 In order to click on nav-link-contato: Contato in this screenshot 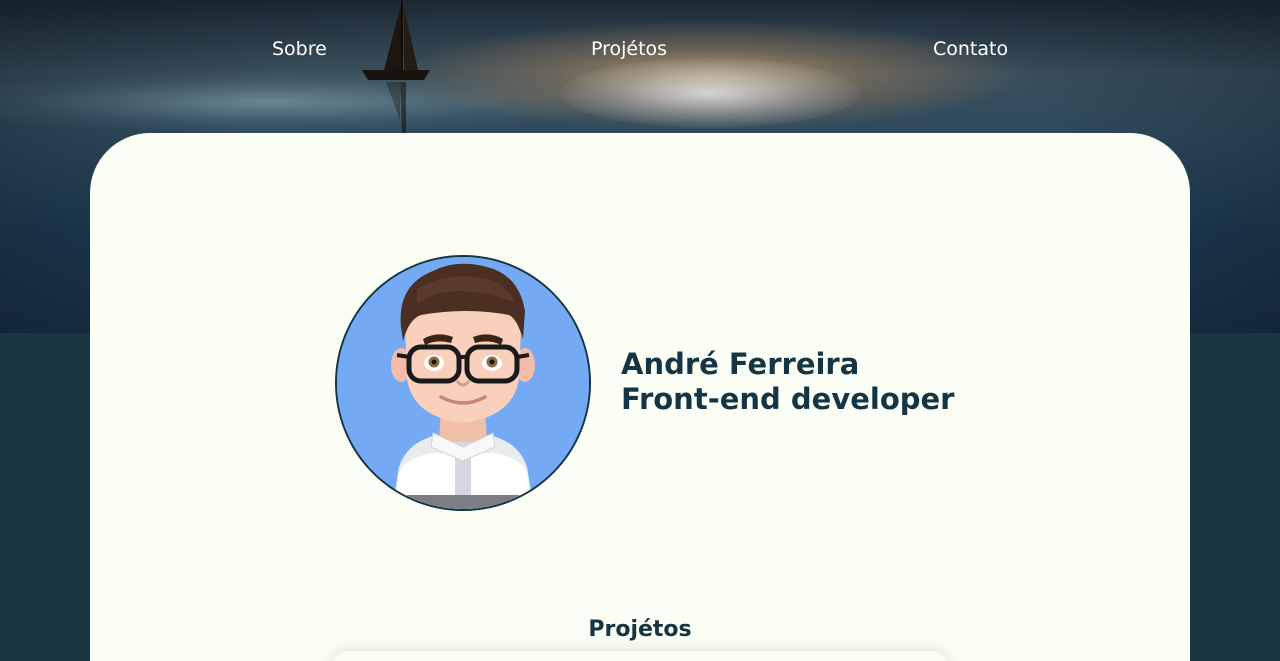, I will do `click(970, 49)`.